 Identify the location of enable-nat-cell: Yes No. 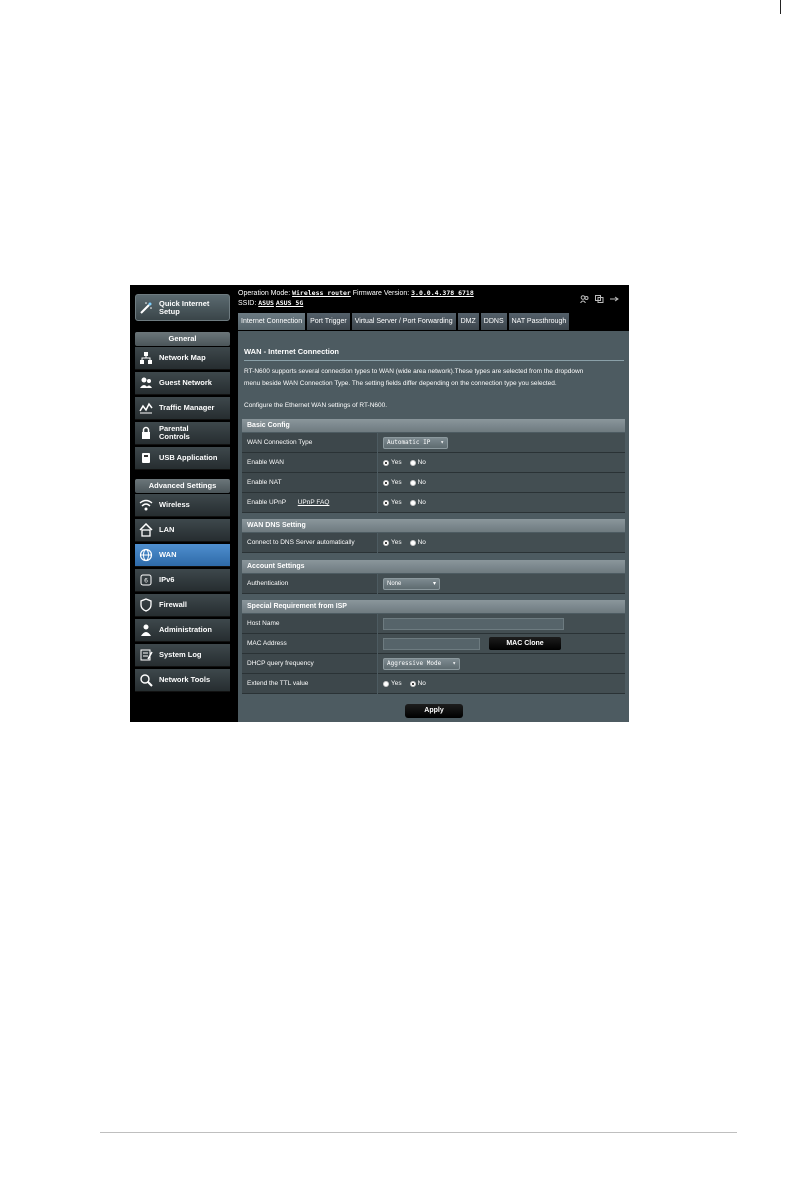
(501, 483).